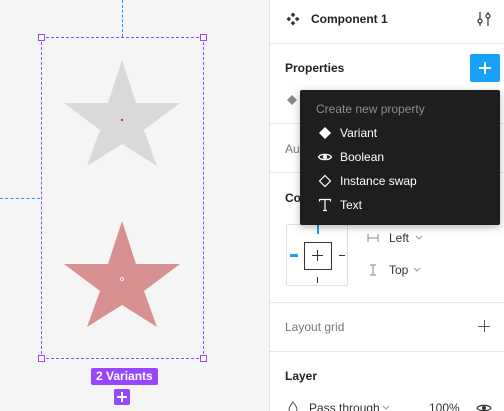 This screenshot has width=504, height=411. I want to click on resize-handle-top-right, so click(203, 37).